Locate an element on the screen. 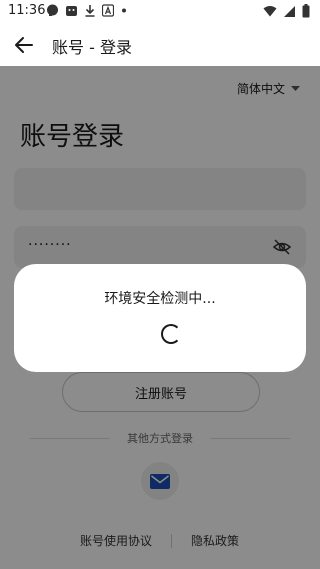  battery-icon is located at coordinates (306, 13).